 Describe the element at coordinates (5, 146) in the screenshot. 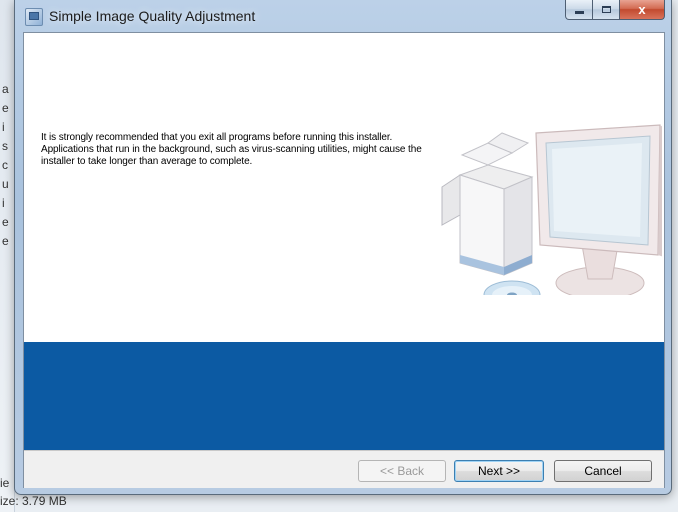

I see `bg-letter: s` at that location.